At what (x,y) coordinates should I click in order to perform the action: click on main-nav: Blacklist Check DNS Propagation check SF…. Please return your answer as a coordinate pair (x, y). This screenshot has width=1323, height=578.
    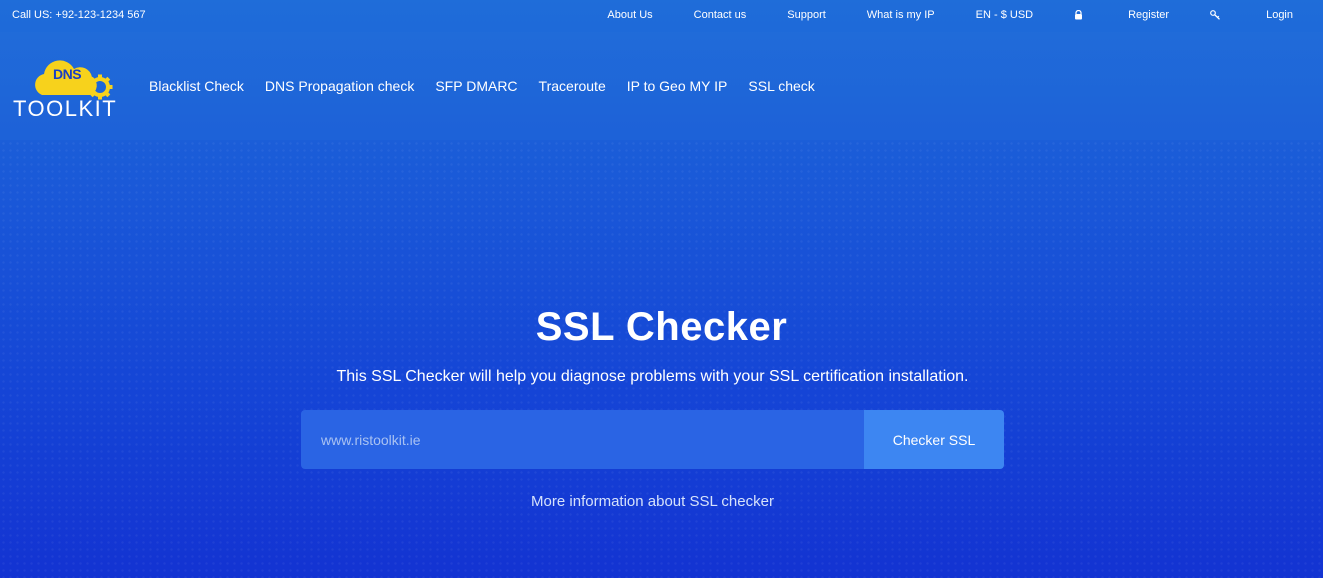
    Looking at the image, I should click on (492, 86).